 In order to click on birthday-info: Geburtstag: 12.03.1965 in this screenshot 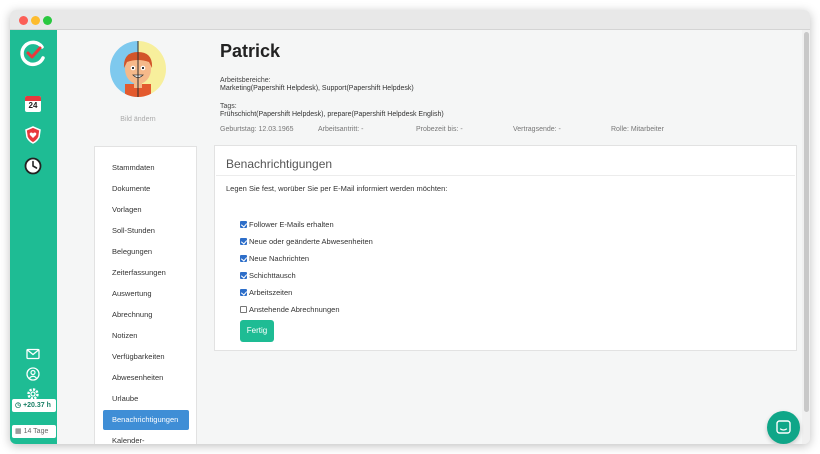, I will do `click(257, 129)`.